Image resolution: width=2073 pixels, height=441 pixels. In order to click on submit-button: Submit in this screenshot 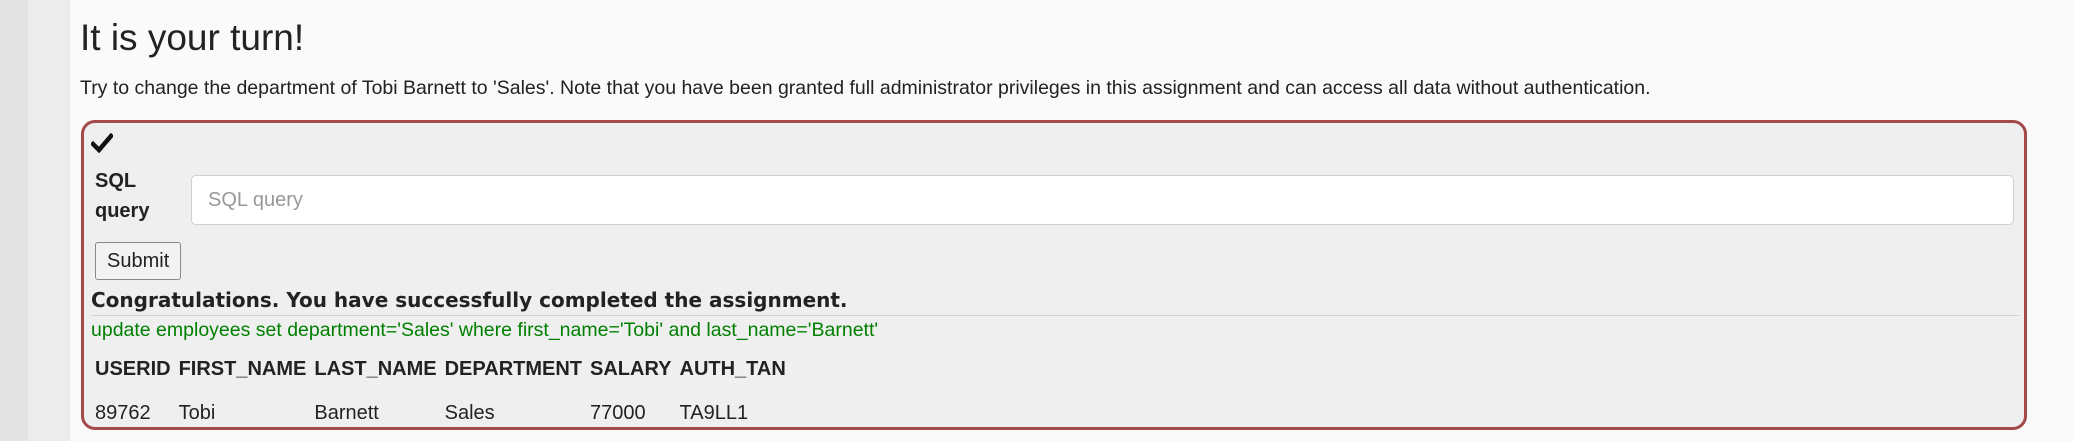, I will do `click(138, 261)`.